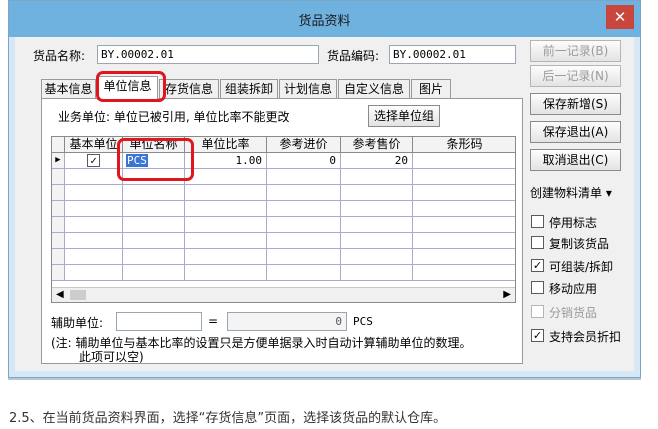 The width and height of the screenshot is (658, 429). What do you see at coordinates (60, 295) in the screenshot?
I see `scroll-left-arrow-icon: ◀` at bounding box center [60, 295].